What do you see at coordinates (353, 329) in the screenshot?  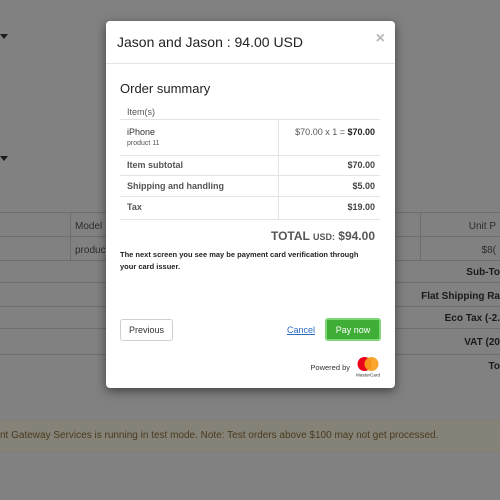 I see `pay-now-button: Pay now` at bounding box center [353, 329].